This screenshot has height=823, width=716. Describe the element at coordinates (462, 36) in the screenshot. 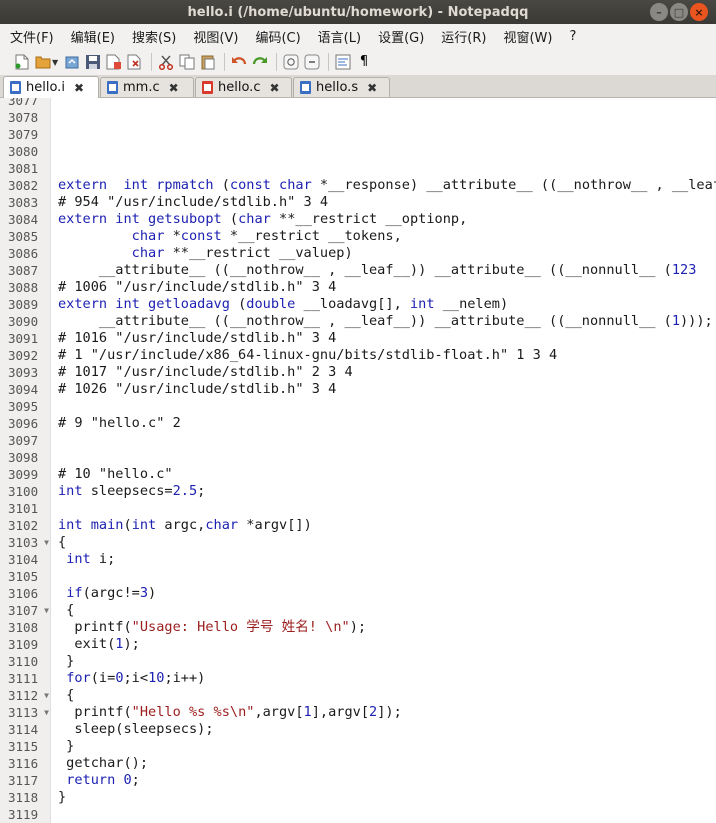

I see `menu-item: 运行(R)` at that location.